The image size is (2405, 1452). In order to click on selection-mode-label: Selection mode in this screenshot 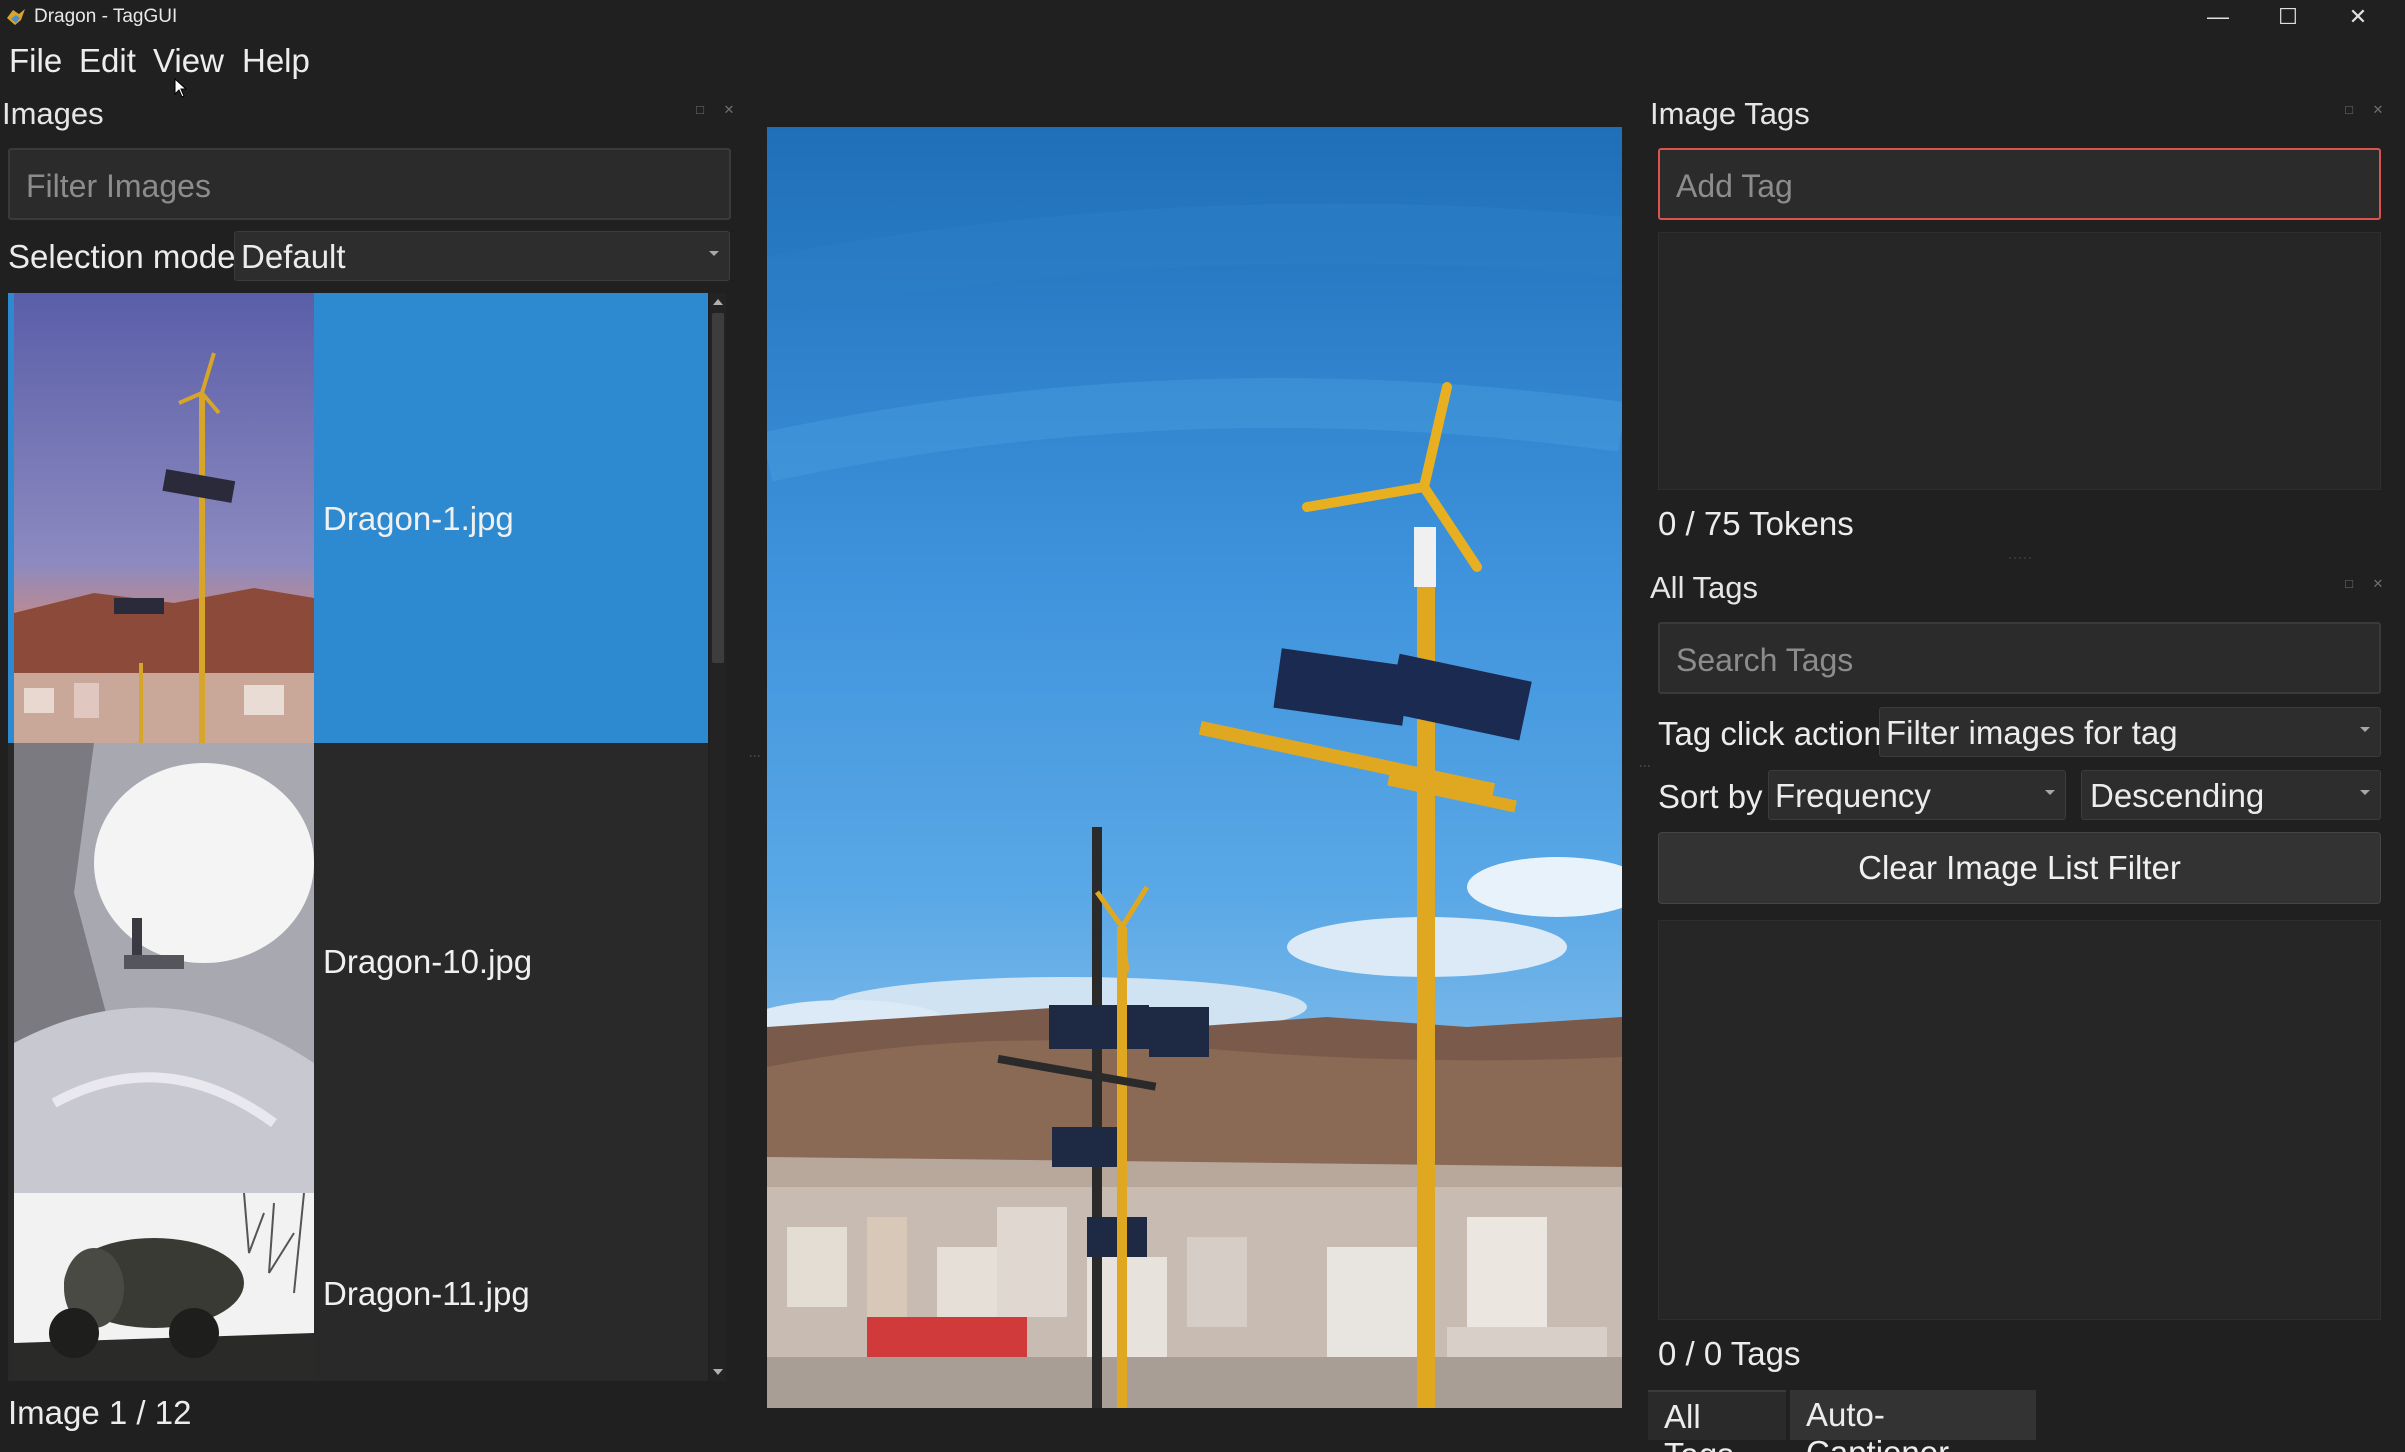, I will do `click(122, 256)`.